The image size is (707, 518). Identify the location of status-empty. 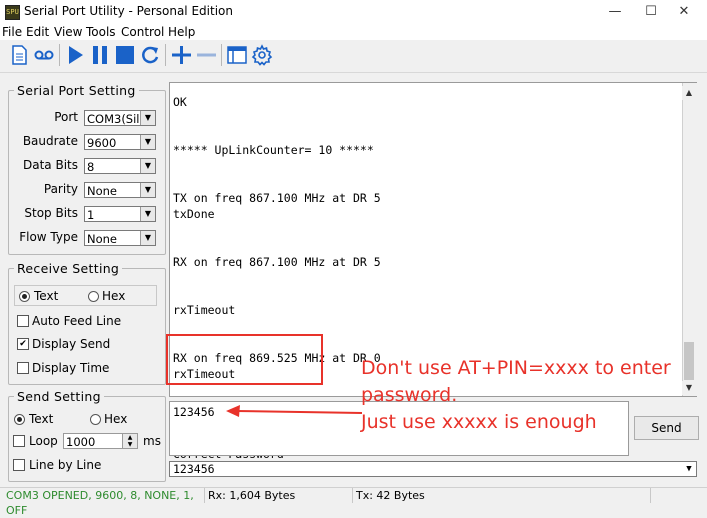
(678, 495).